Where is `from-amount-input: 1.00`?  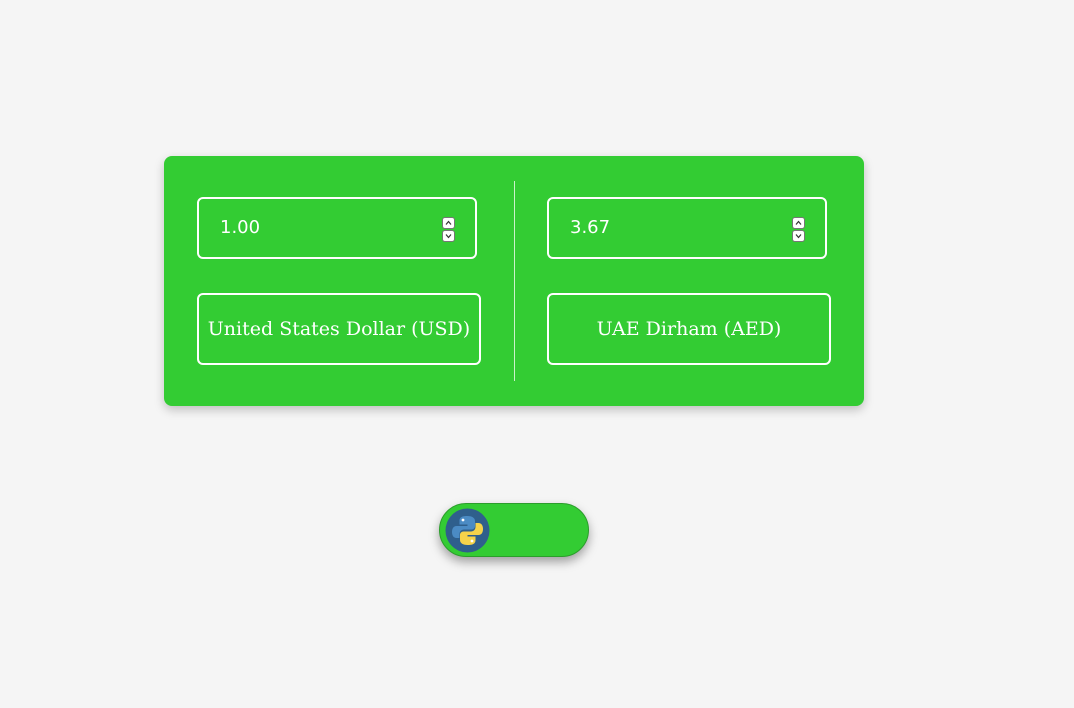
from-amount-input: 1.00 is located at coordinates (337, 228).